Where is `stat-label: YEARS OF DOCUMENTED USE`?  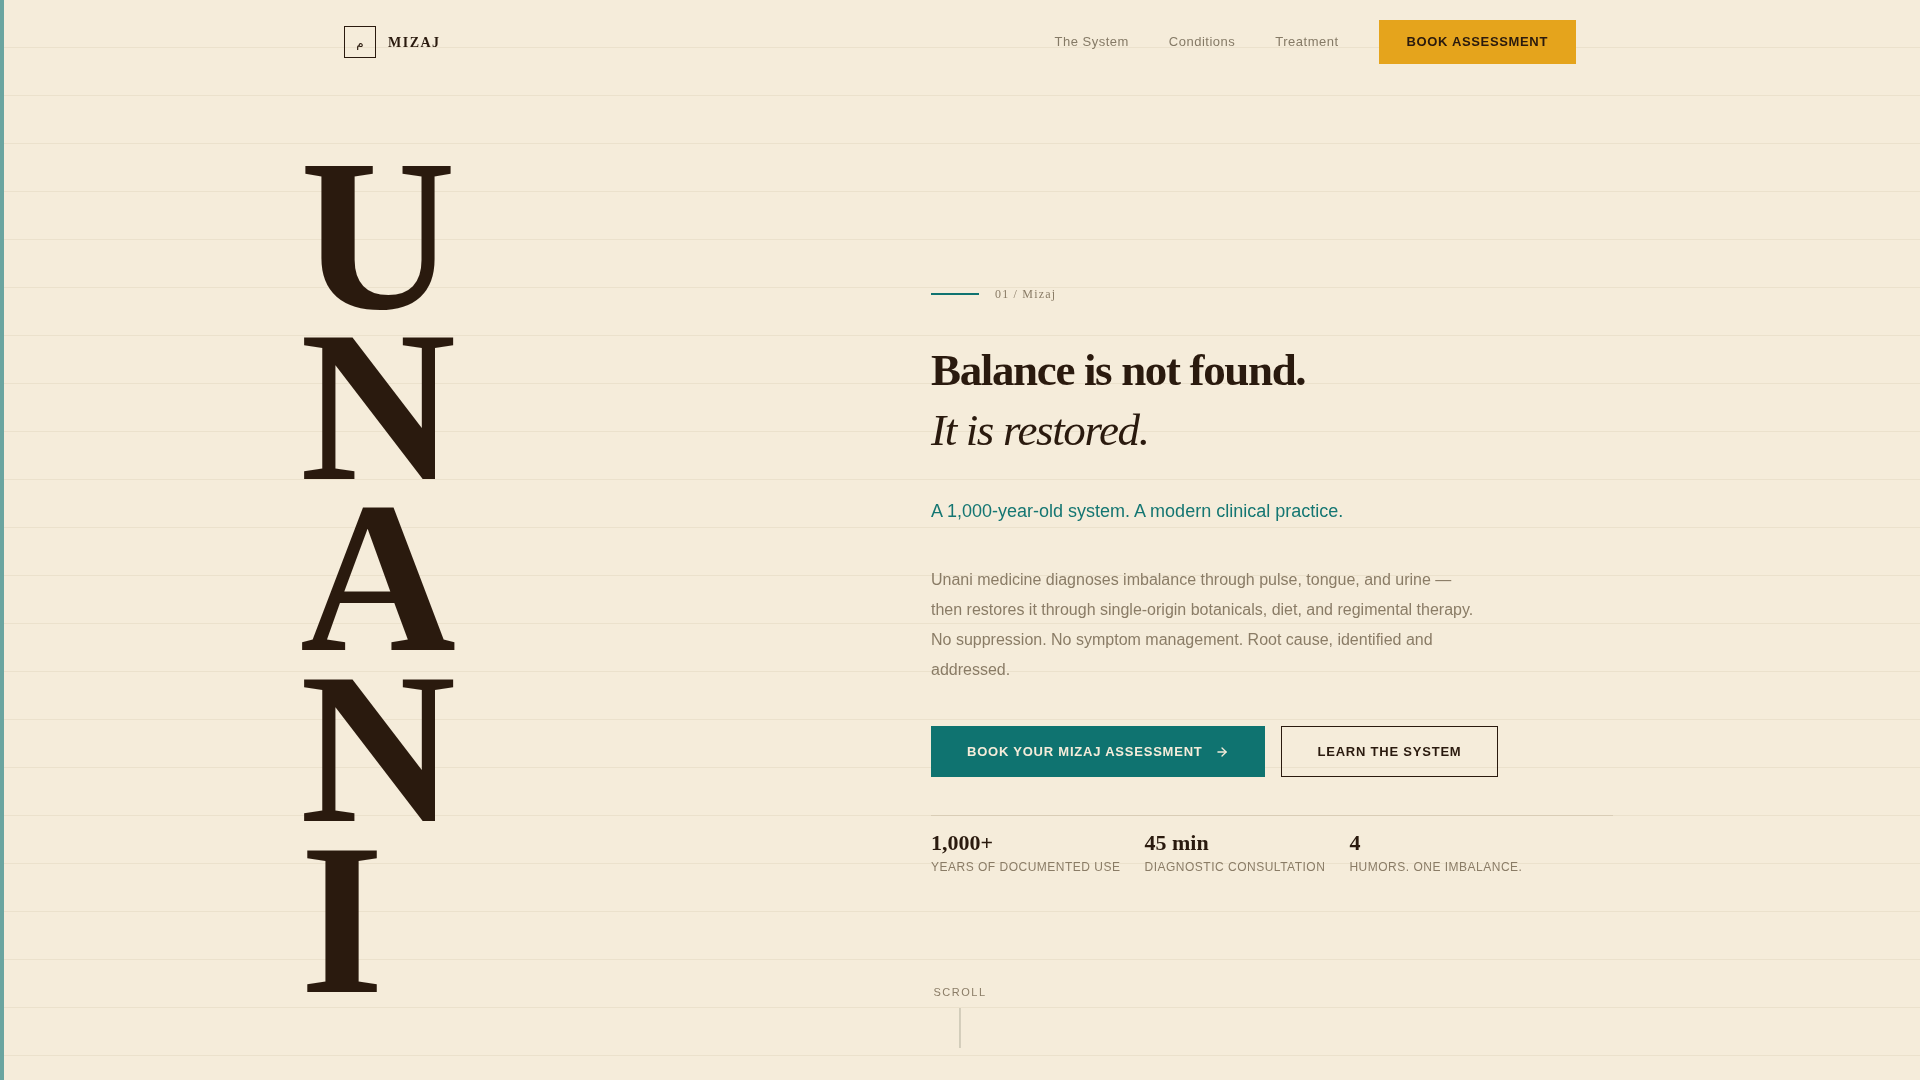 stat-label: YEARS OF DOCUMENTED USE is located at coordinates (1026, 867).